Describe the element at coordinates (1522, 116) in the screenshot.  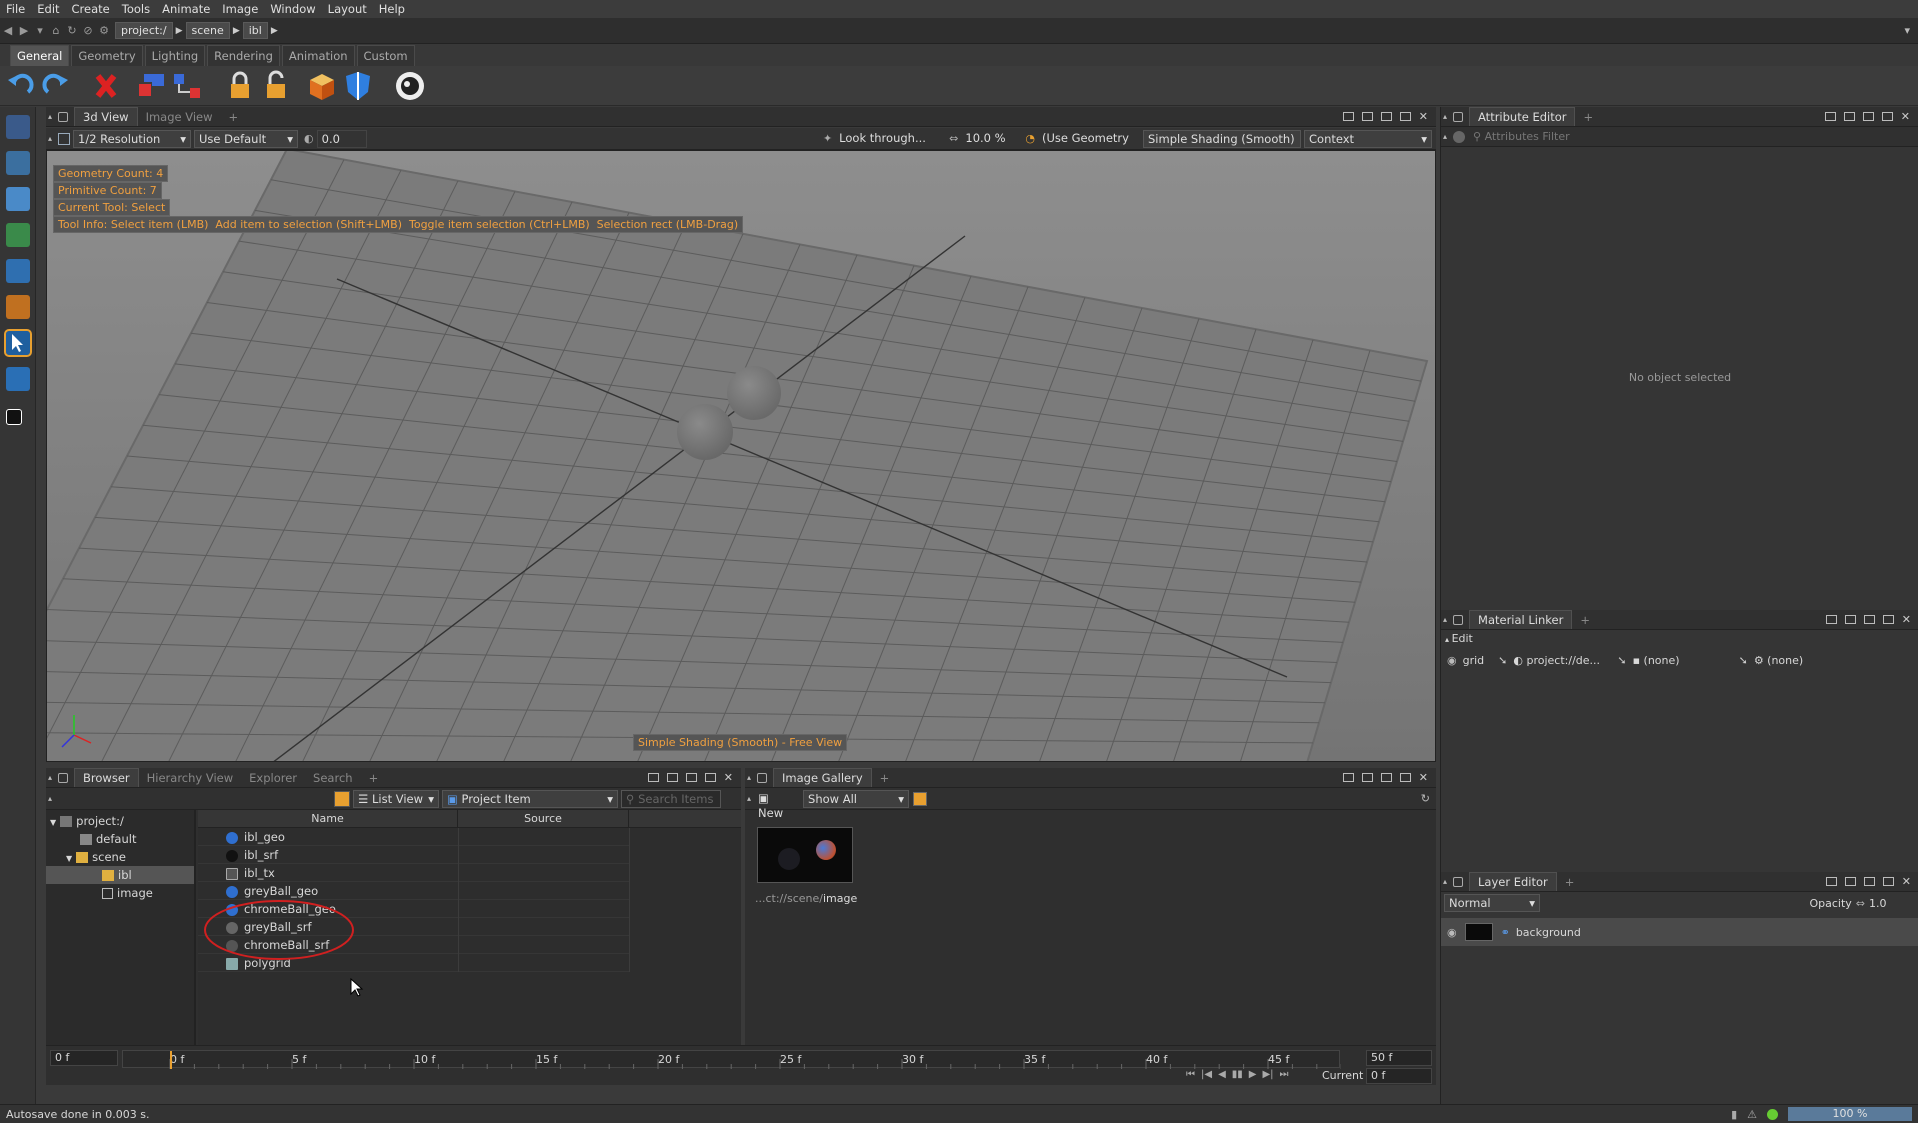
I see `tab-attribute-editor: Attribute Editor` at that location.